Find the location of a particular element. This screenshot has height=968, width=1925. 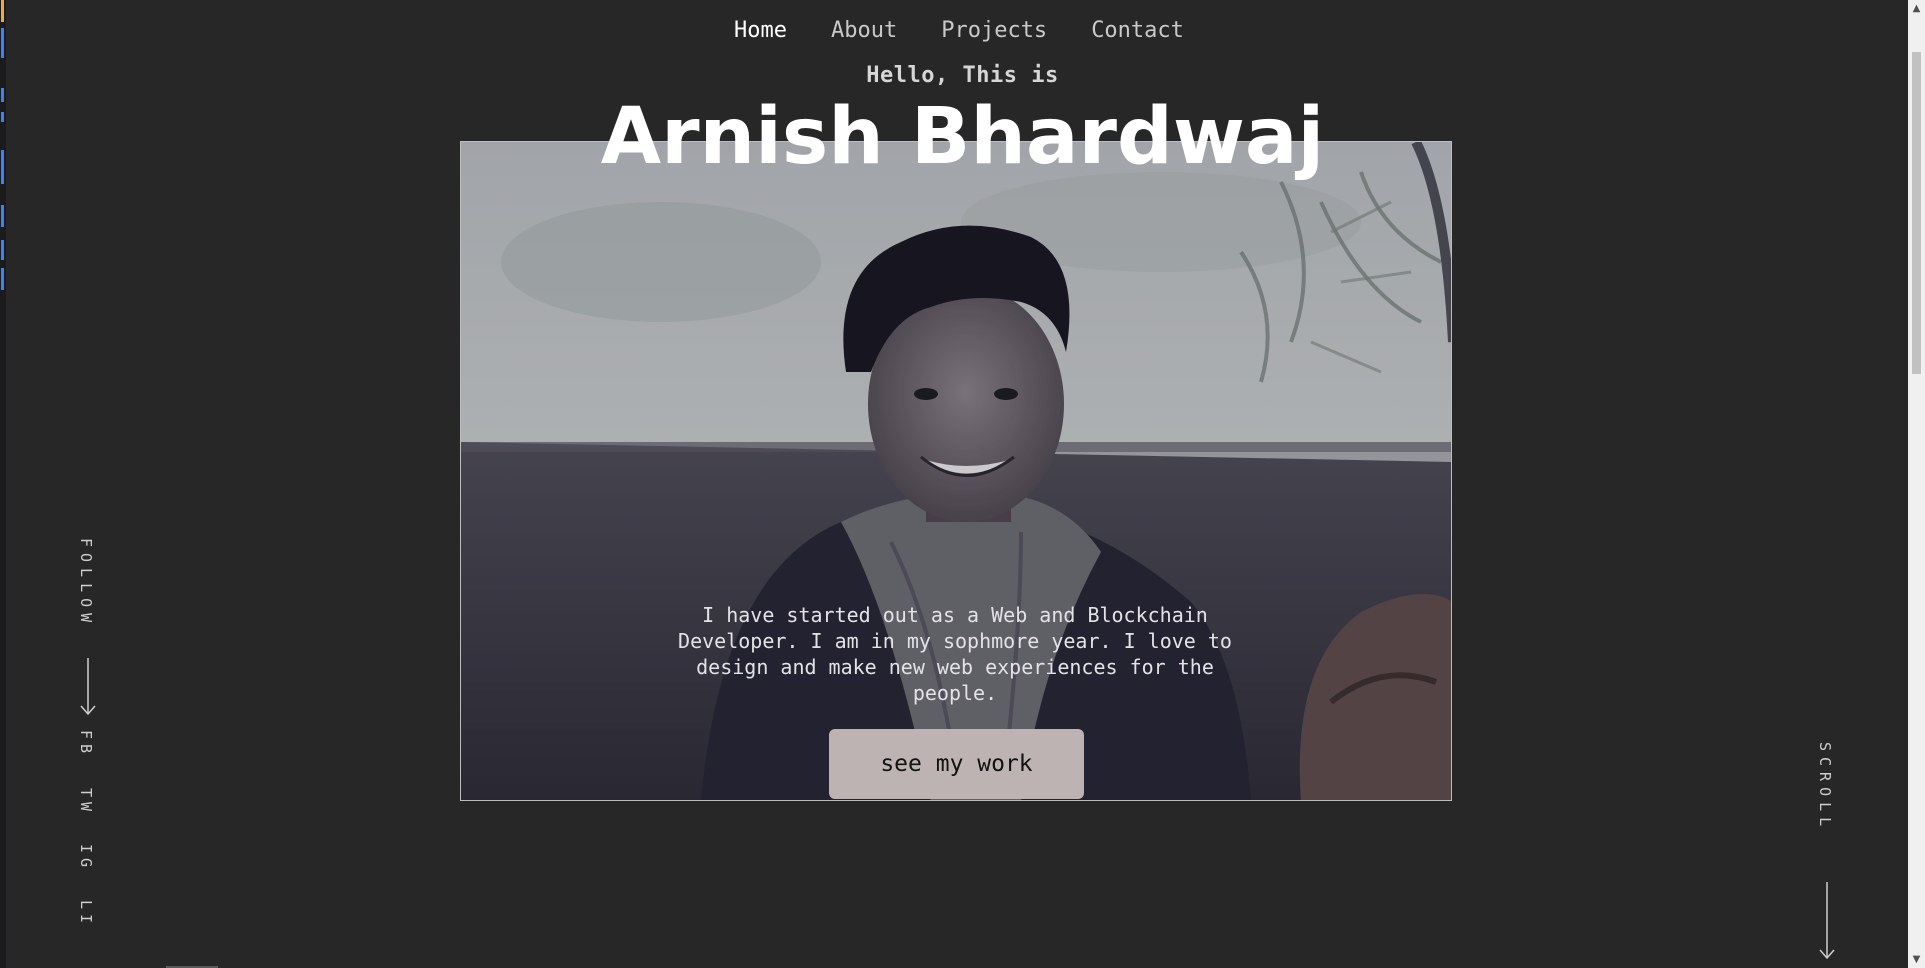

nav-home-link: Home is located at coordinates (760, 30).